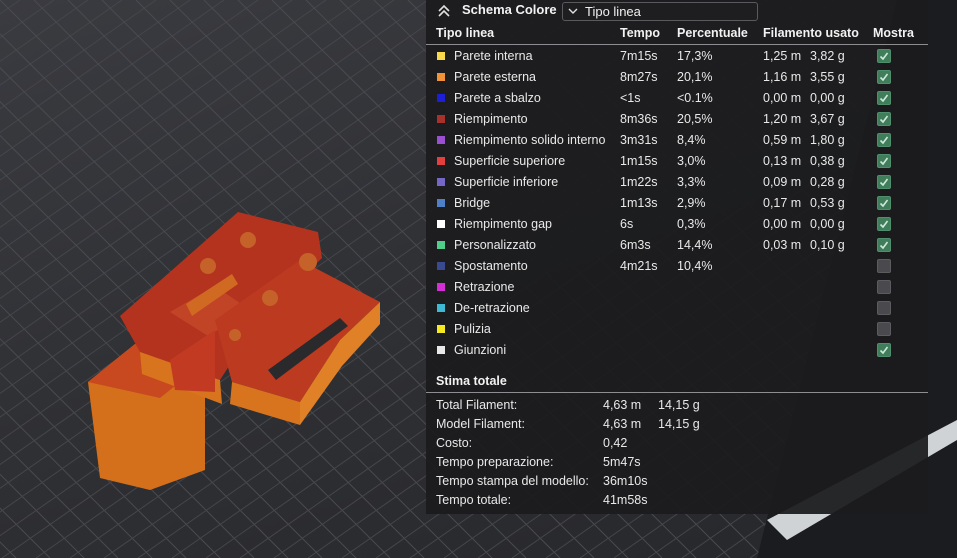 Image resolution: width=957 pixels, height=558 pixels. What do you see at coordinates (465, 33) in the screenshot?
I see `column-type: Tipo linea` at bounding box center [465, 33].